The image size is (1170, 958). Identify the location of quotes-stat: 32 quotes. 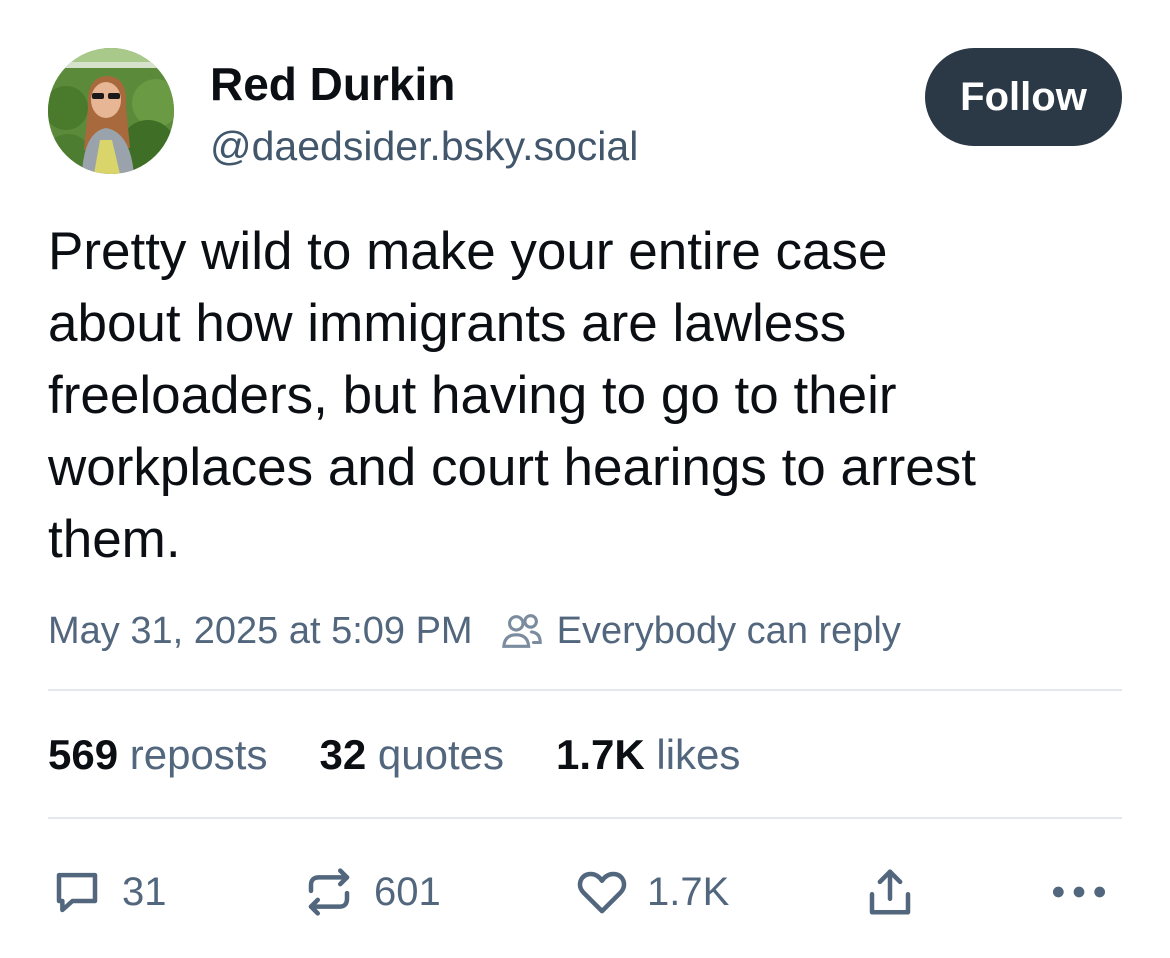
(411, 755).